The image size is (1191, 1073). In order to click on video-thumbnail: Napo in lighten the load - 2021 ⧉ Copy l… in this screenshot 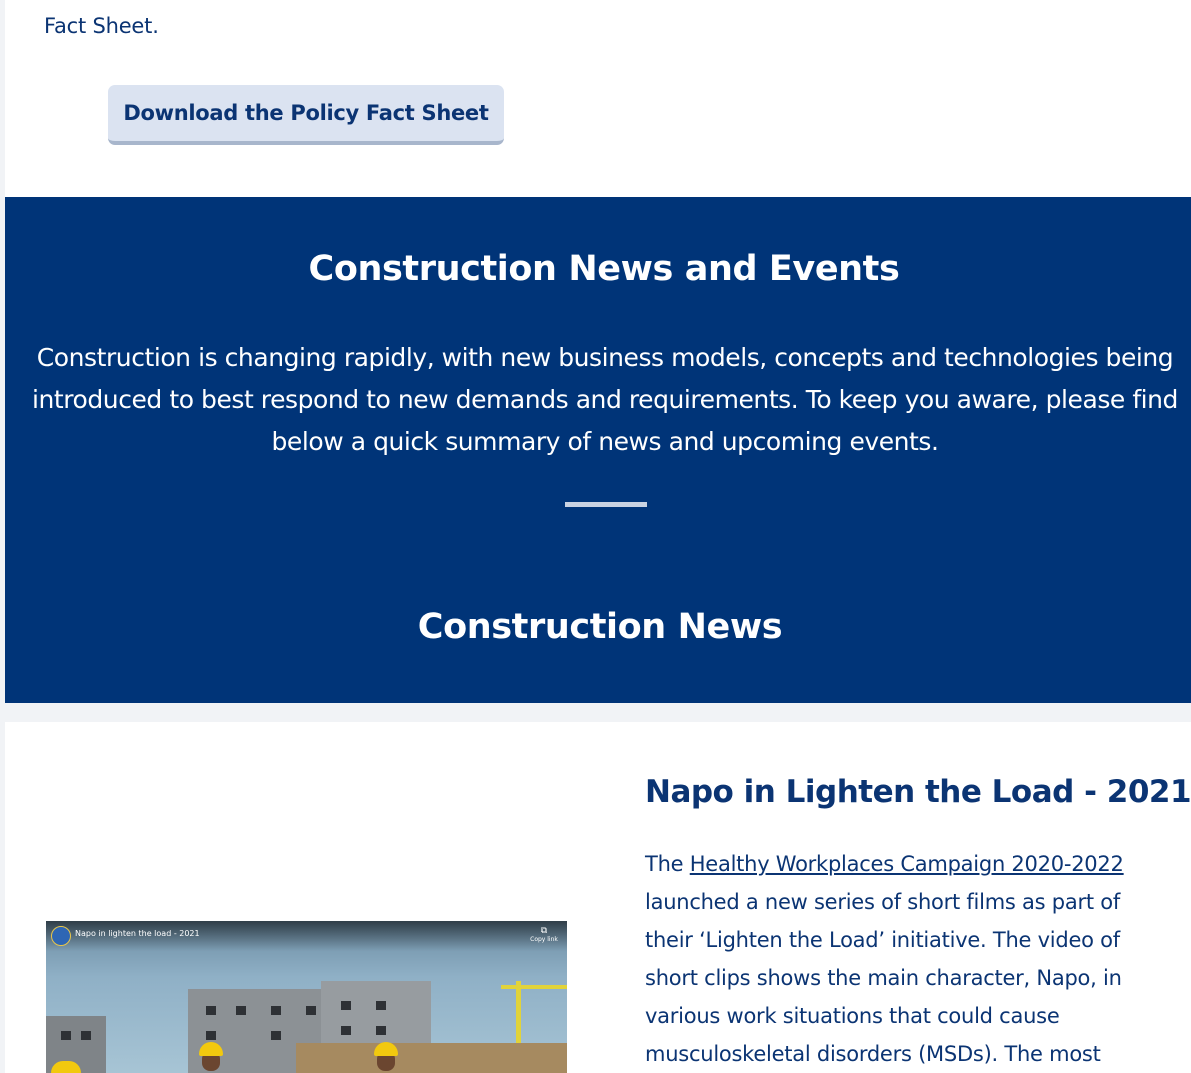, I will do `click(306, 997)`.